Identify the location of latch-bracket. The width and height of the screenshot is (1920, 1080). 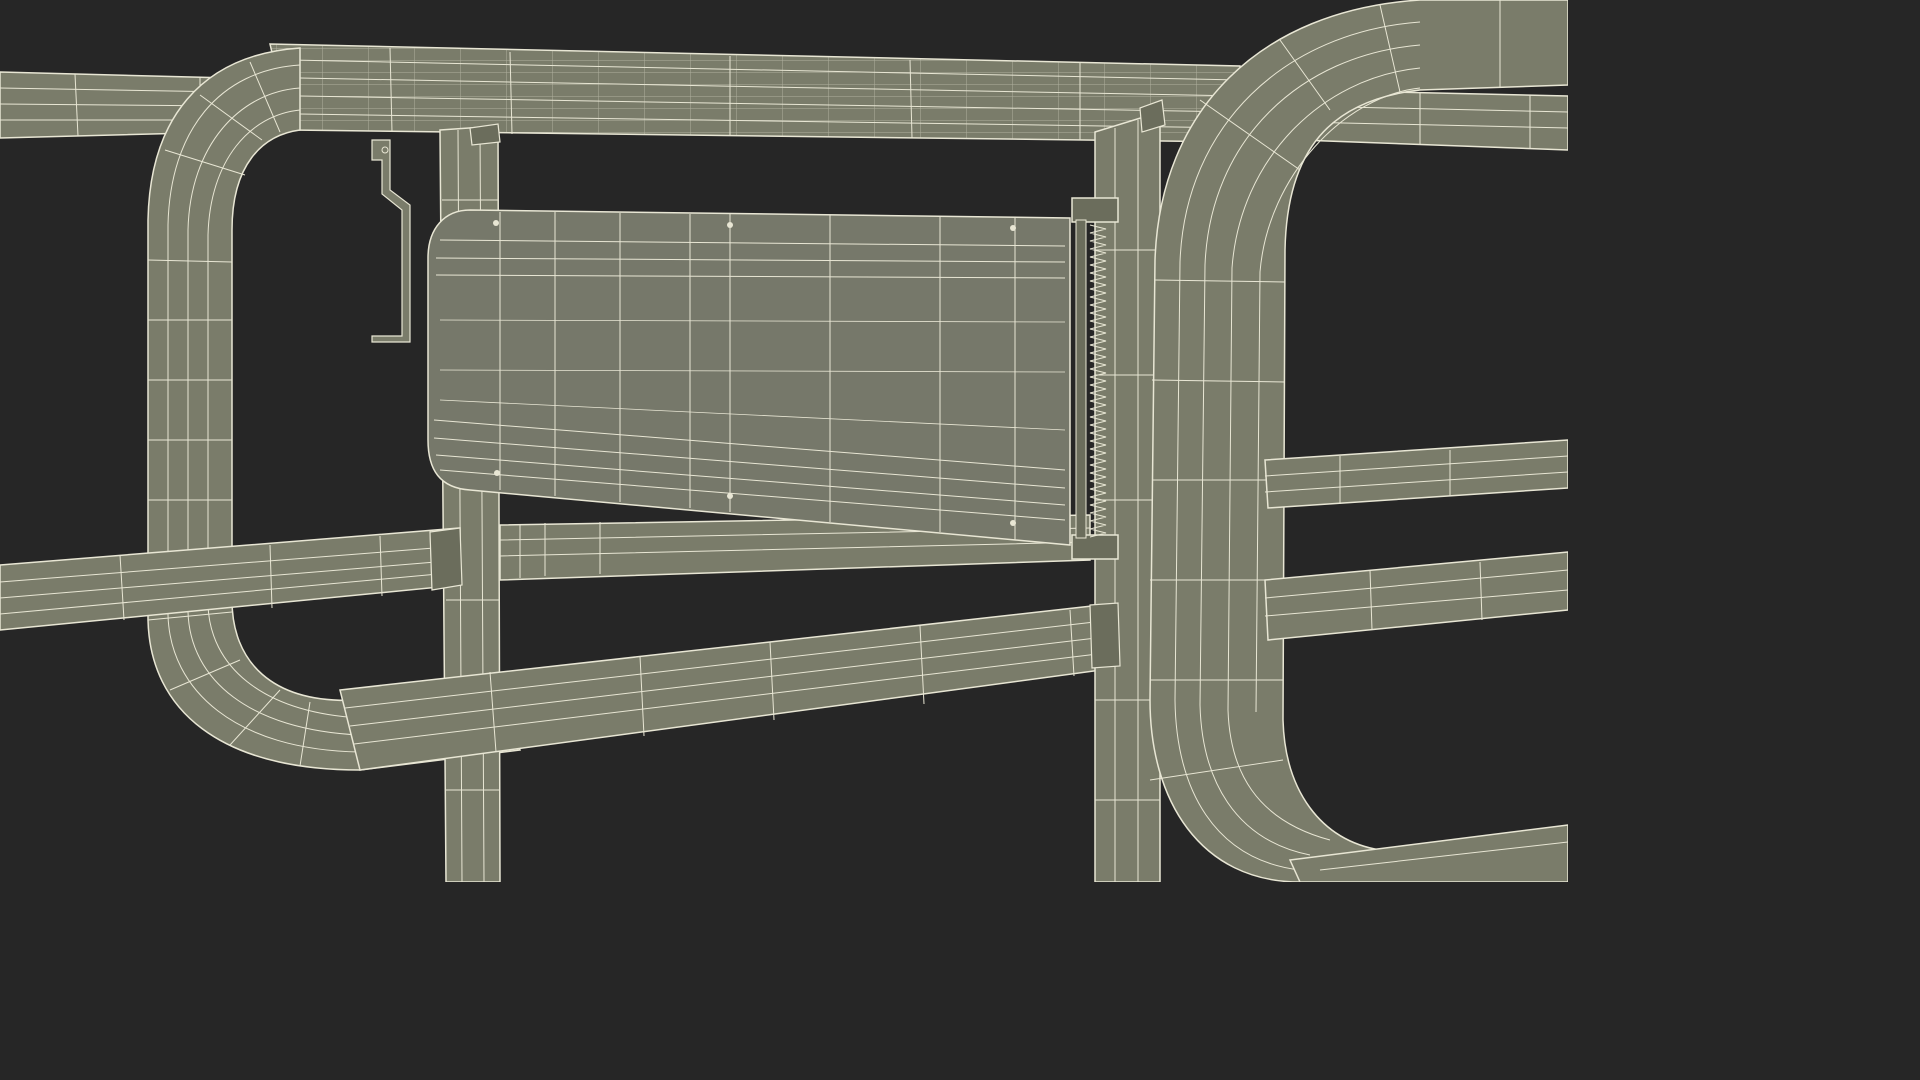
(391, 241).